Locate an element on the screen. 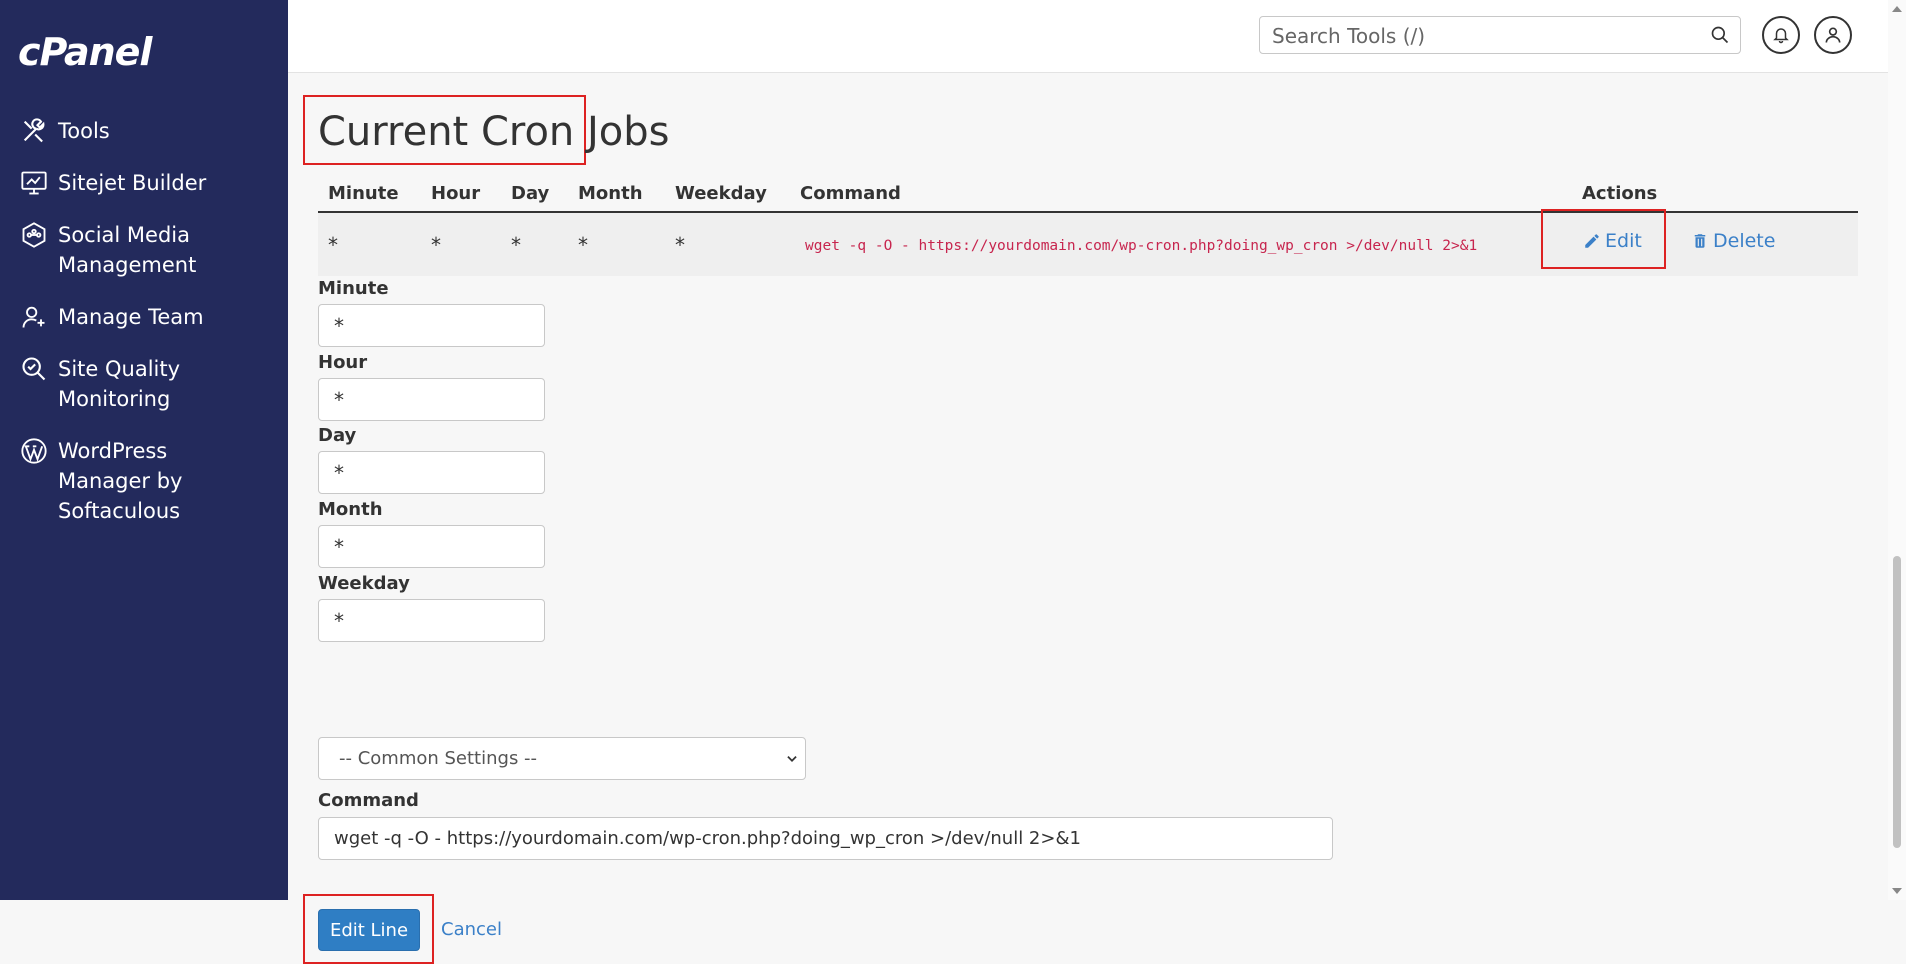 The image size is (1906, 964). delete-link-label: Delete is located at coordinates (1744, 241).